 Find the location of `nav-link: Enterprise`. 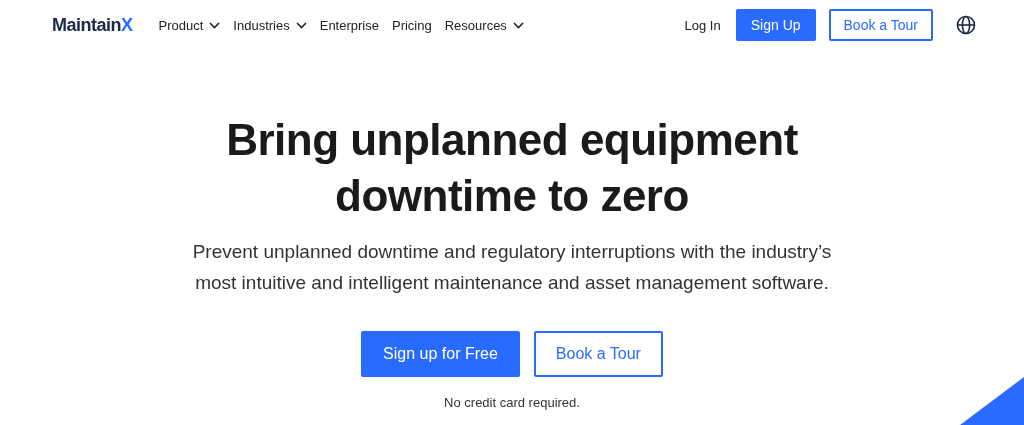

nav-link: Enterprise is located at coordinates (349, 25).